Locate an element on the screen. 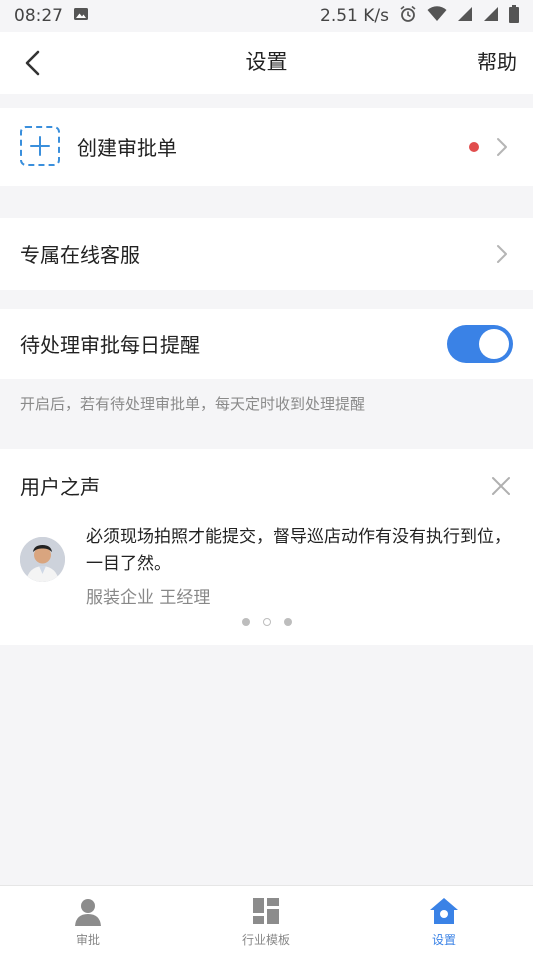 Image resolution: width=533 pixels, height=953 pixels. quote-author: 服装企业 王经理 is located at coordinates (148, 598).